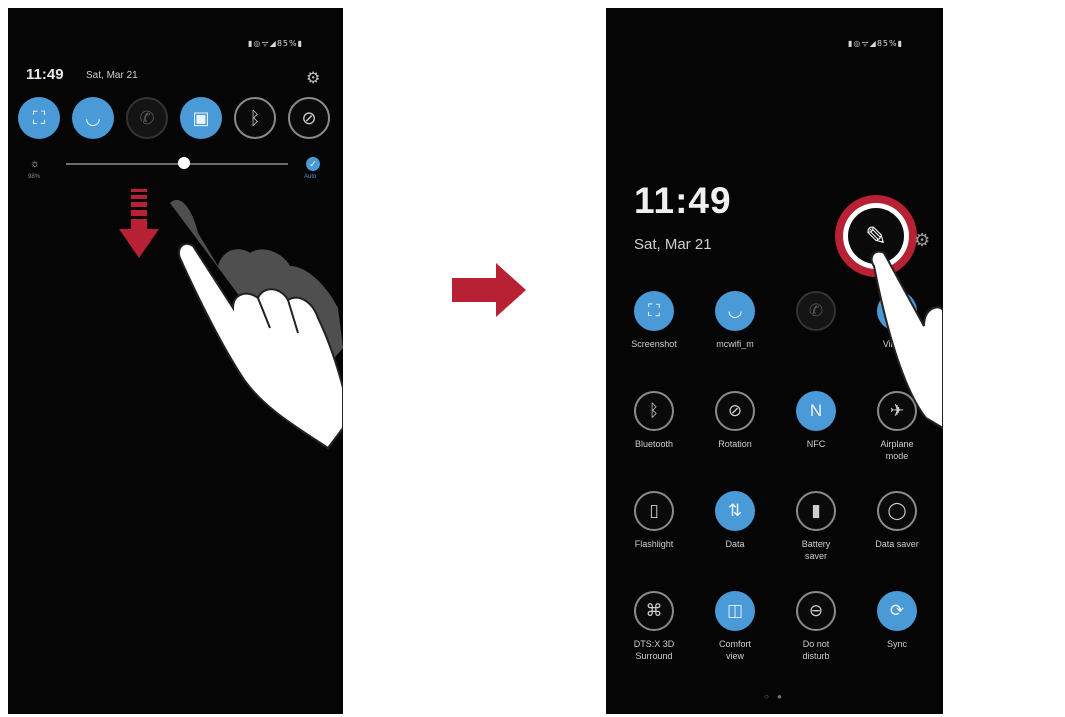 The image size is (1065, 717). What do you see at coordinates (139, 223) in the screenshot?
I see `swipe-down-arrow-icon` at bounding box center [139, 223].